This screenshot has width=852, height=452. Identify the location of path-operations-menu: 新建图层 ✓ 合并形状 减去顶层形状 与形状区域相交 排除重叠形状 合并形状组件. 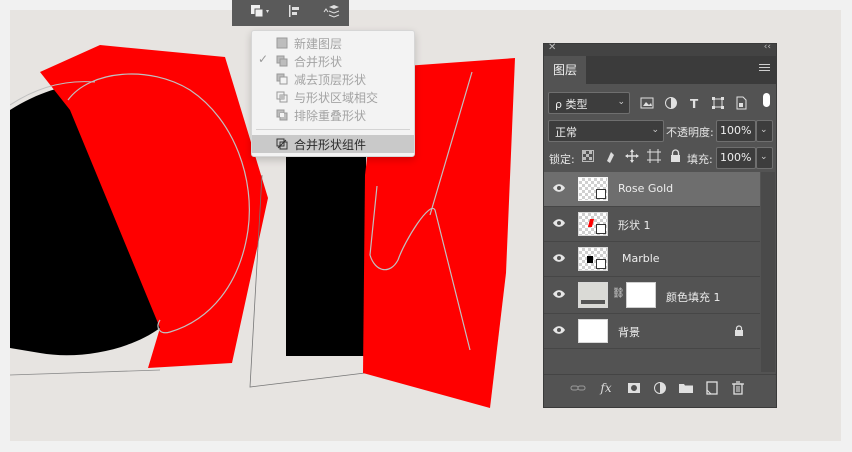
(333, 93).